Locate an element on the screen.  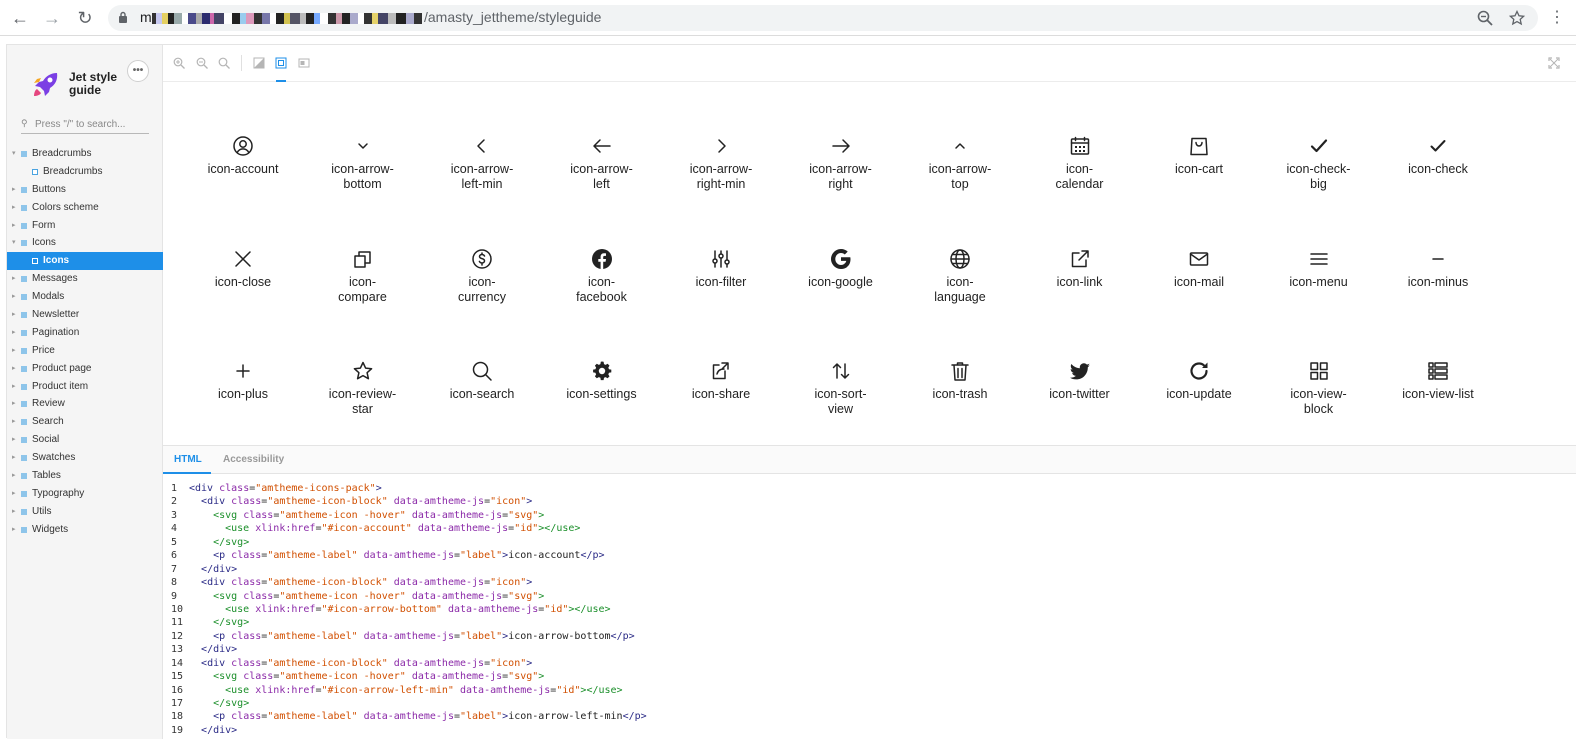
background-icon is located at coordinates (259, 63).